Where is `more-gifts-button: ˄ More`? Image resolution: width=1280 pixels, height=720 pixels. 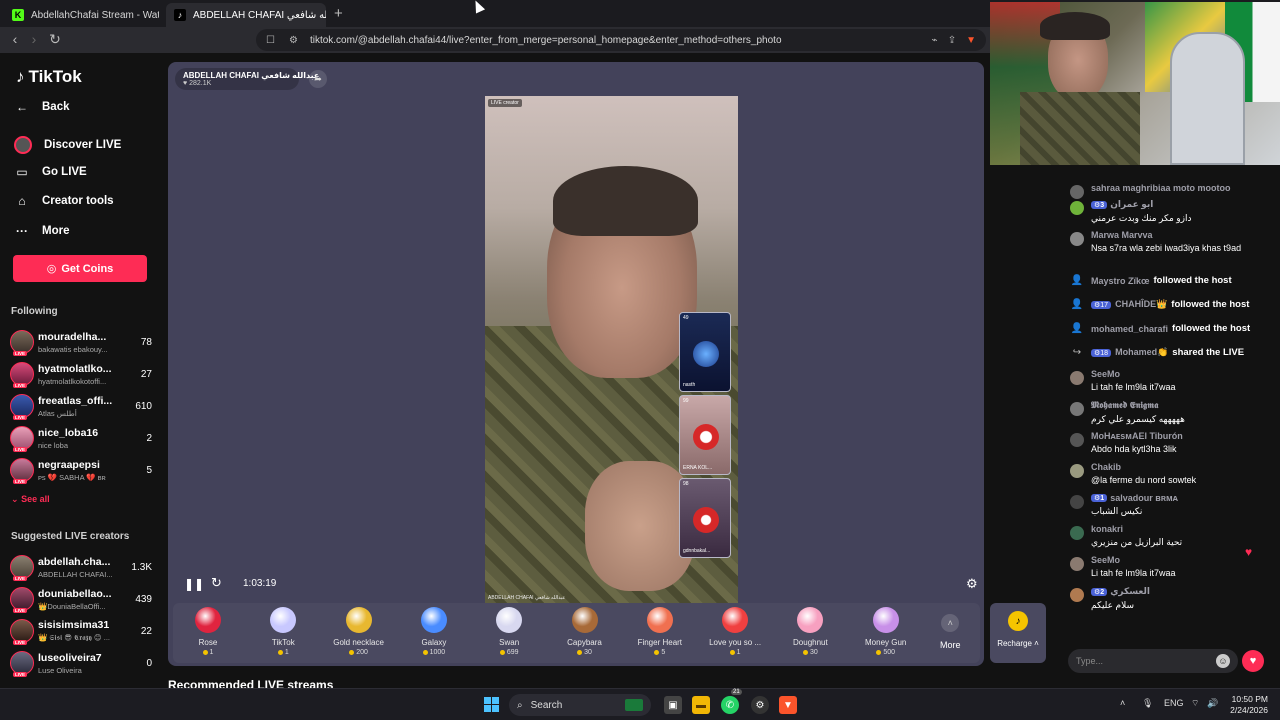 more-gifts-button: ˄ More is located at coordinates (950, 632).